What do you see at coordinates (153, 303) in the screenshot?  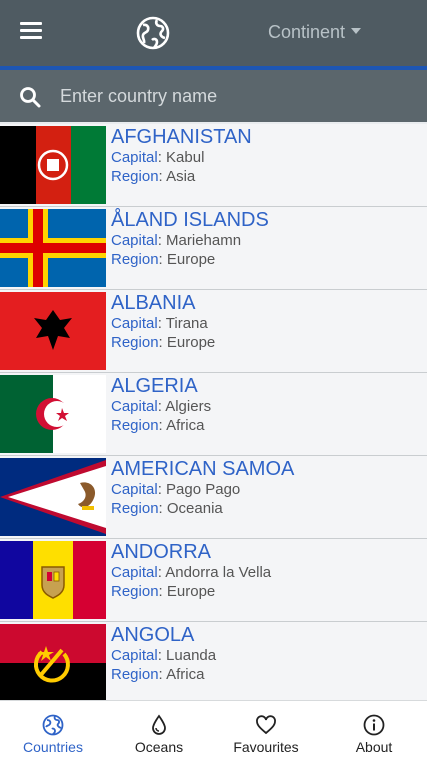 I see `country-name: ALBANIA` at bounding box center [153, 303].